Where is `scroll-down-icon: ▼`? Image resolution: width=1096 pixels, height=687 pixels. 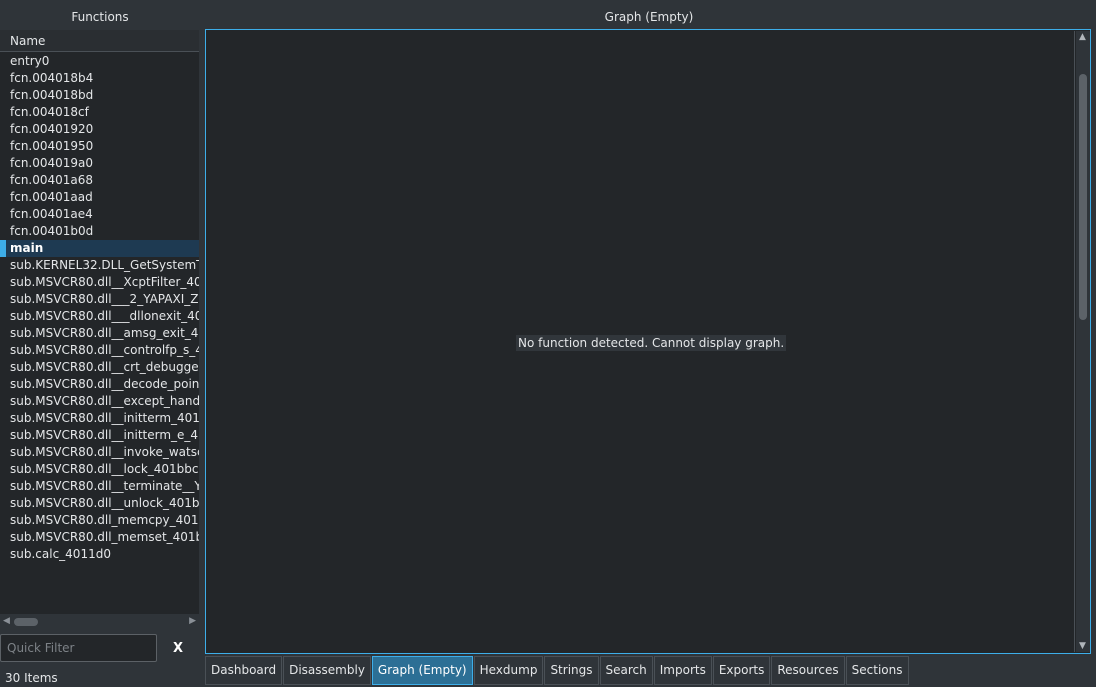
scroll-down-icon: ▼ is located at coordinates (1082, 646).